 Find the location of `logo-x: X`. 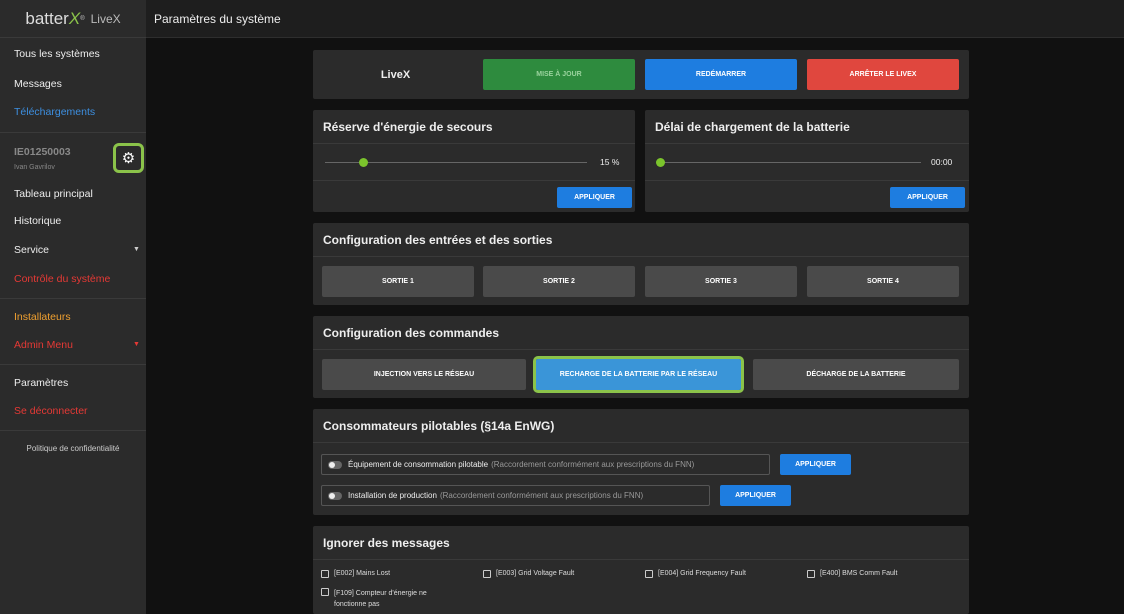

logo-x: X is located at coordinates (74, 18).